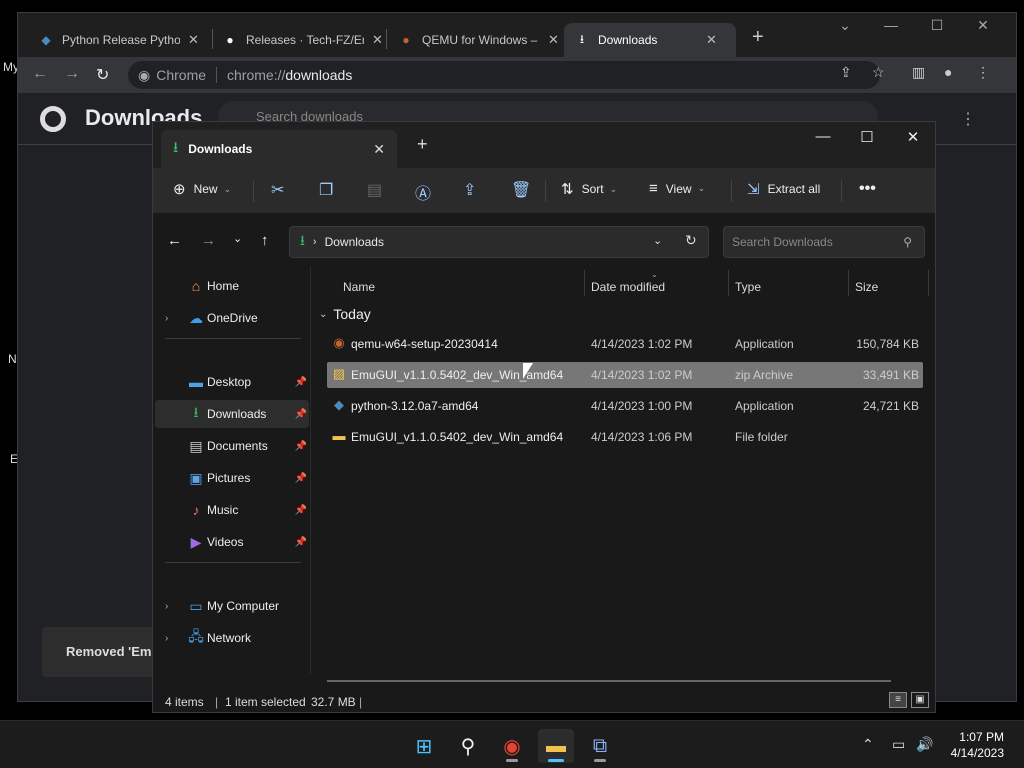  Describe the element at coordinates (457, 437) in the screenshot. I see `file-name: EmuGUI_v1.1.0.5402_dev_Win_amd64` at that location.